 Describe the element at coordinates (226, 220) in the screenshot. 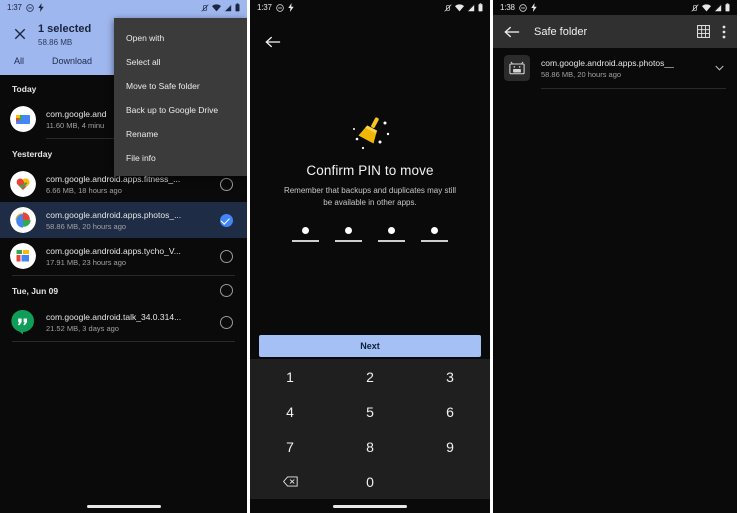

I see `row-checkbox-checked` at that location.